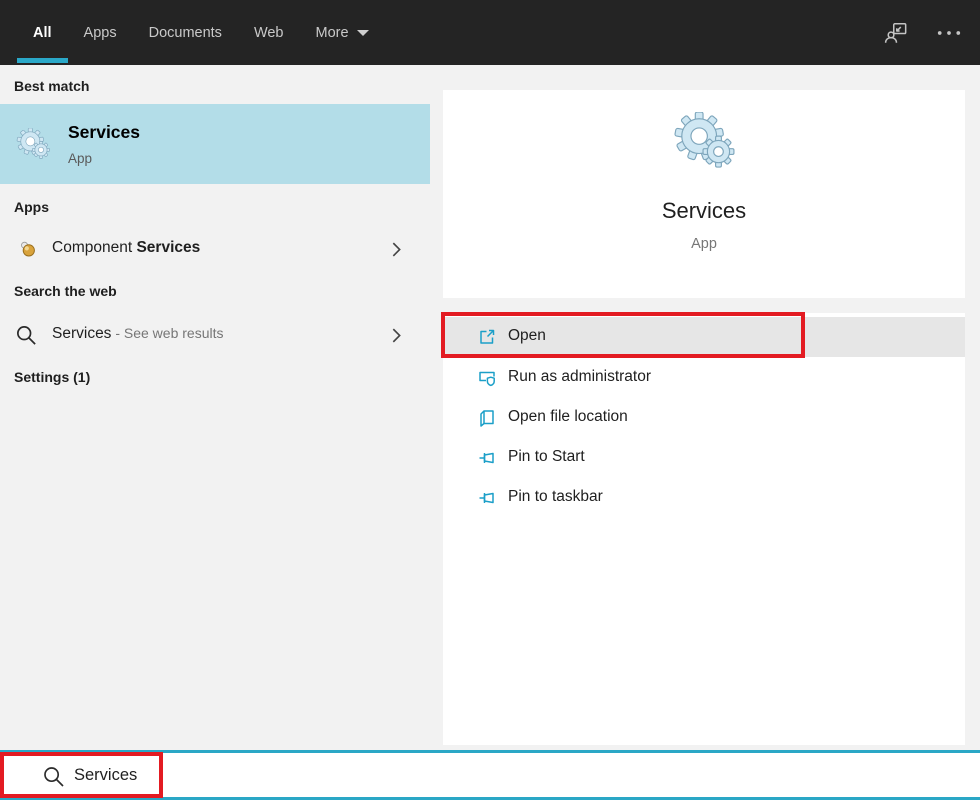 The image size is (980, 800). I want to click on tab-more-label: More, so click(332, 32).